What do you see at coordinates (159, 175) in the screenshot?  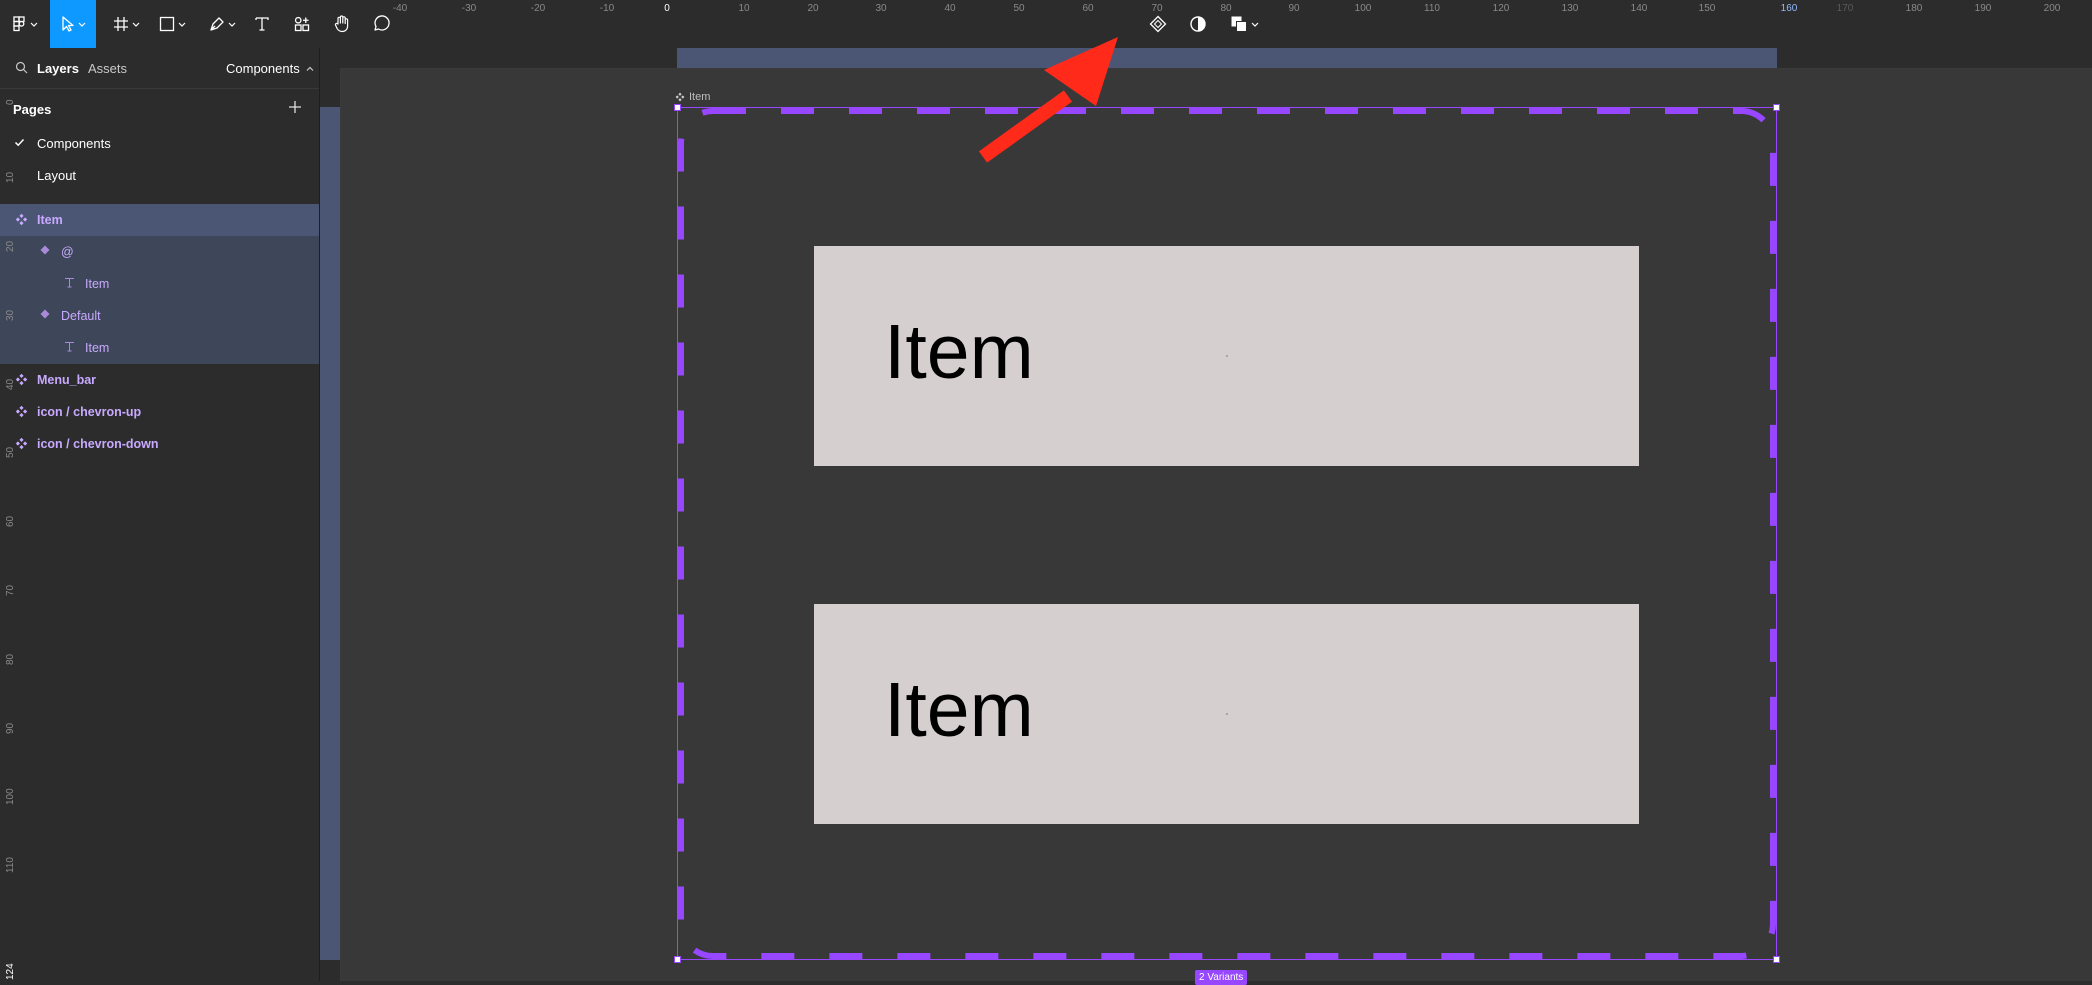 I see `page-item-layout: Layout` at bounding box center [159, 175].